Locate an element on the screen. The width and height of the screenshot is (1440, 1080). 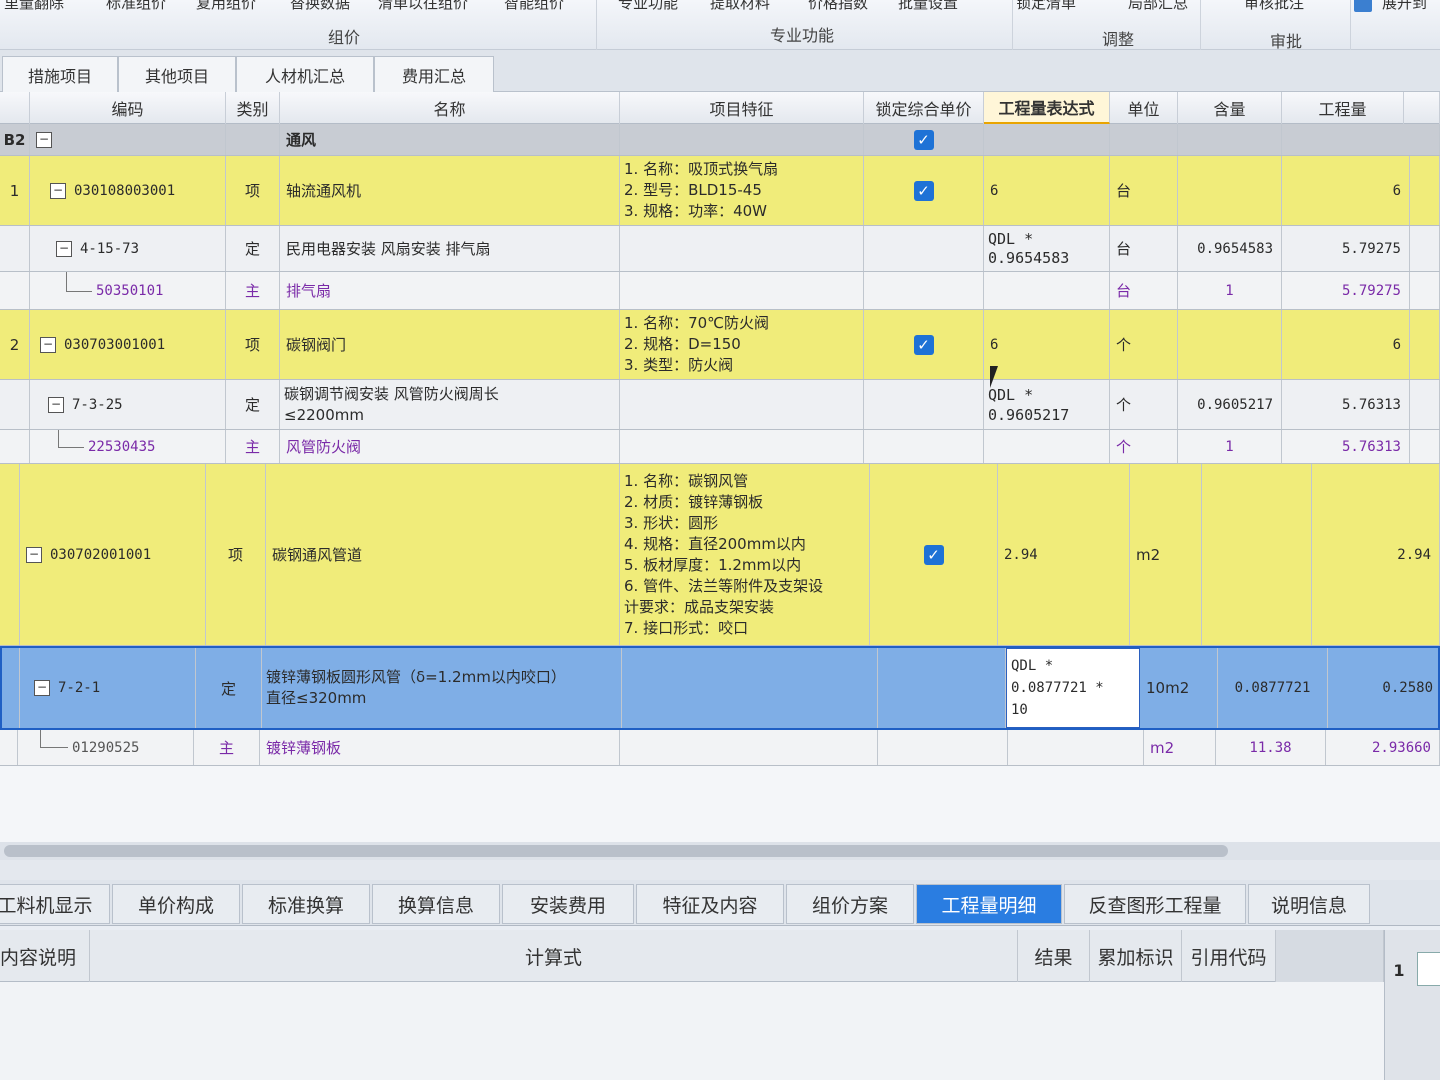
name-cell: 镀锌薄钢板 is located at coordinates (440, 747).